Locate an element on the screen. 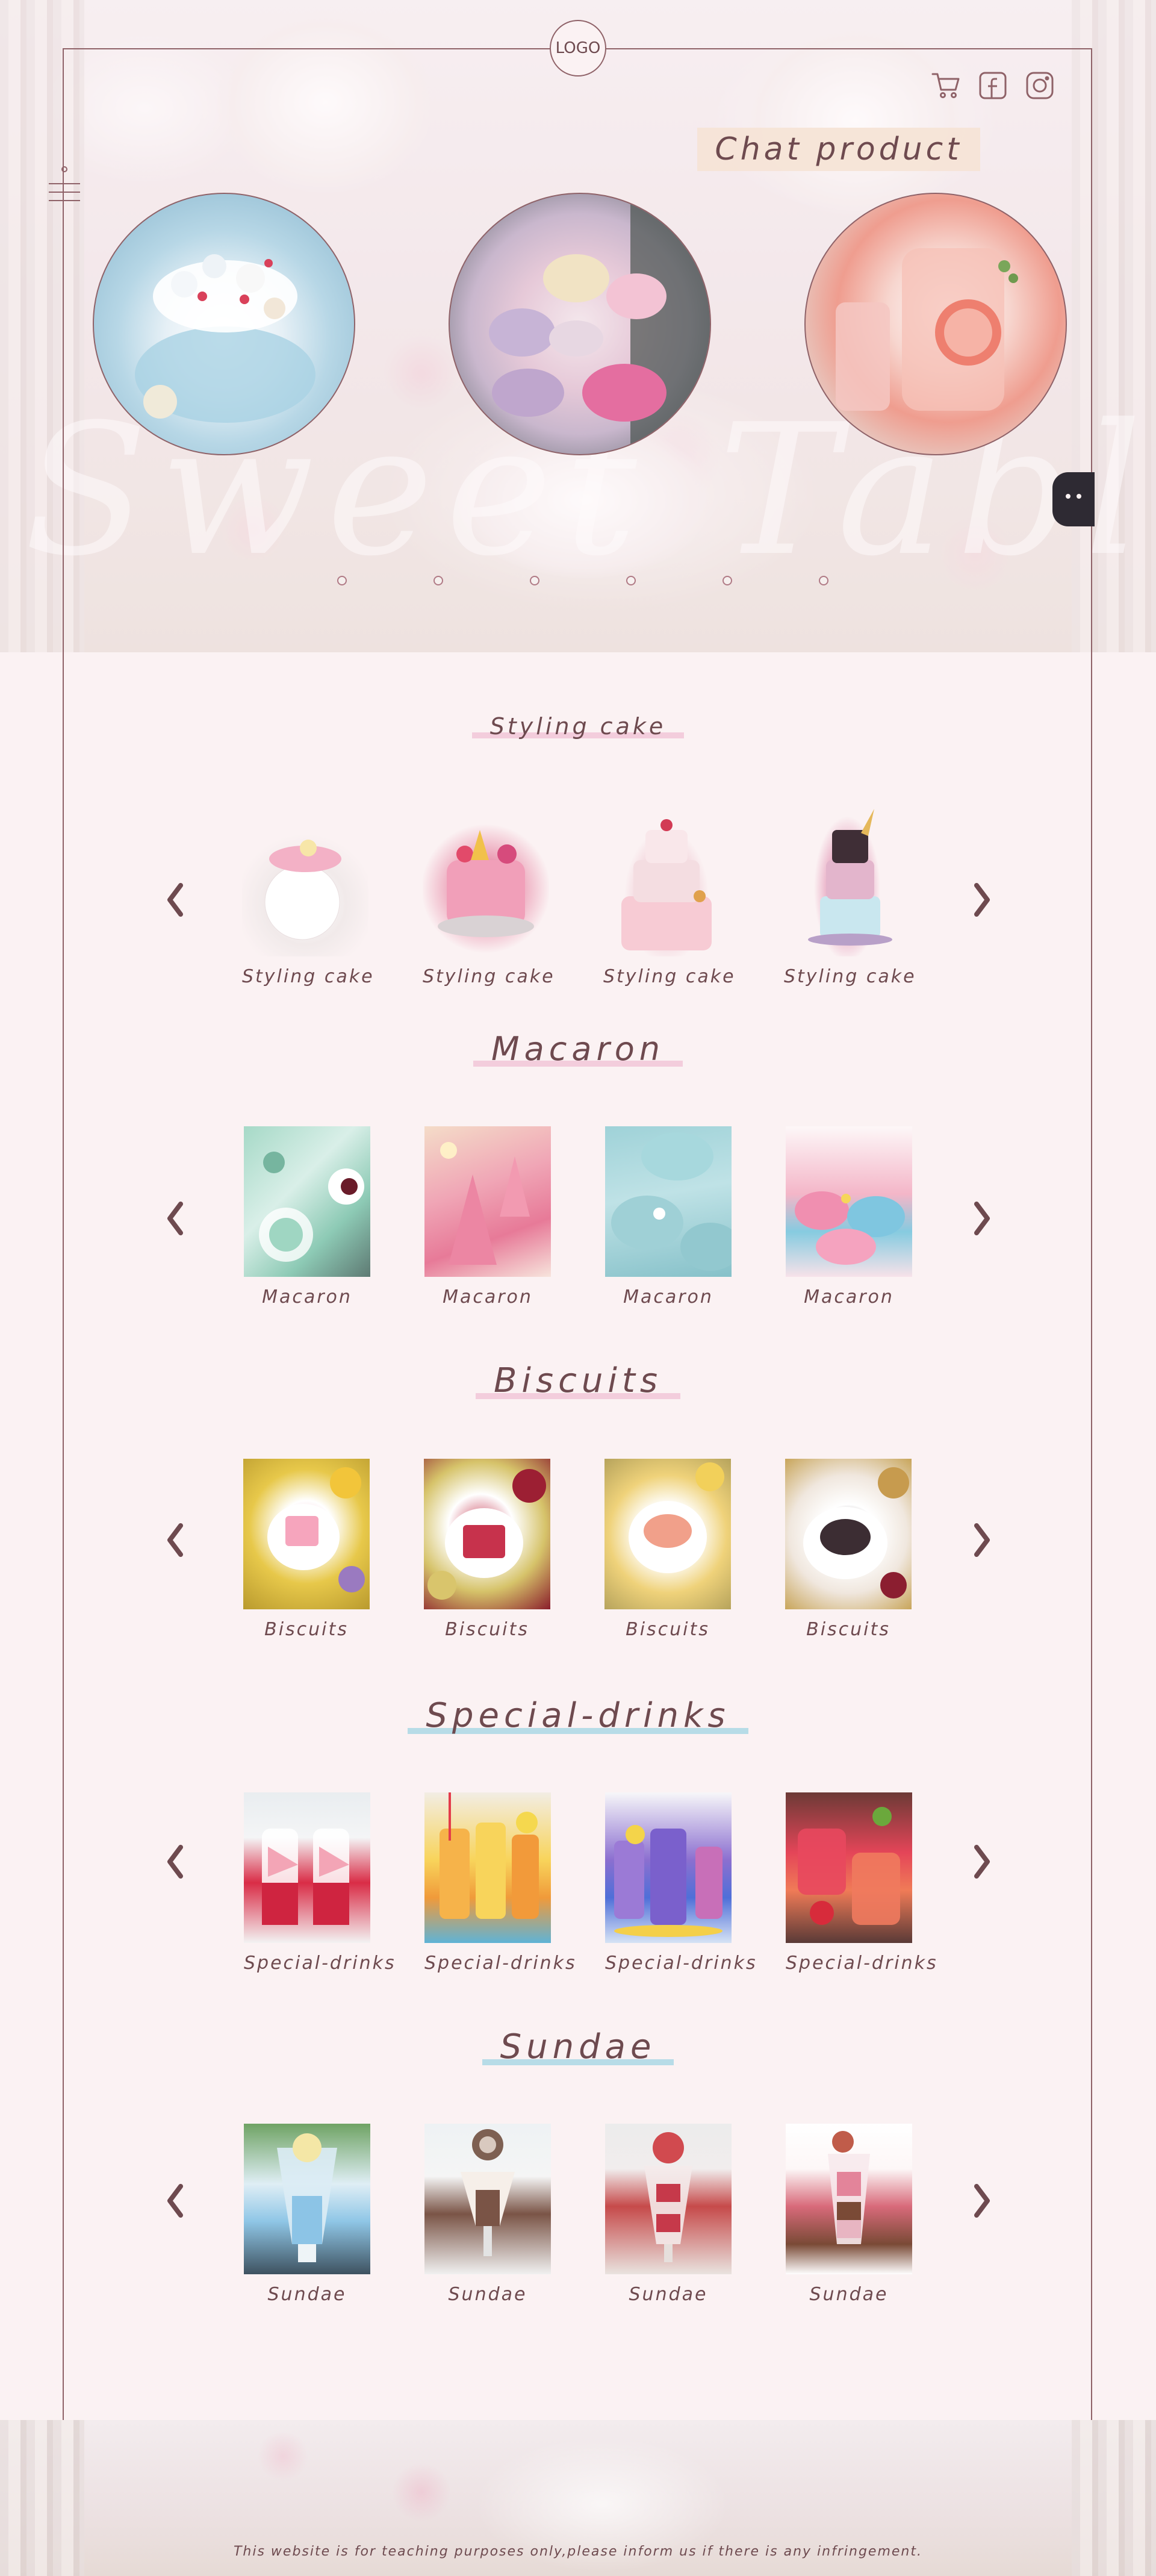  side-tab-eye is located at coordinates (1079, 496).